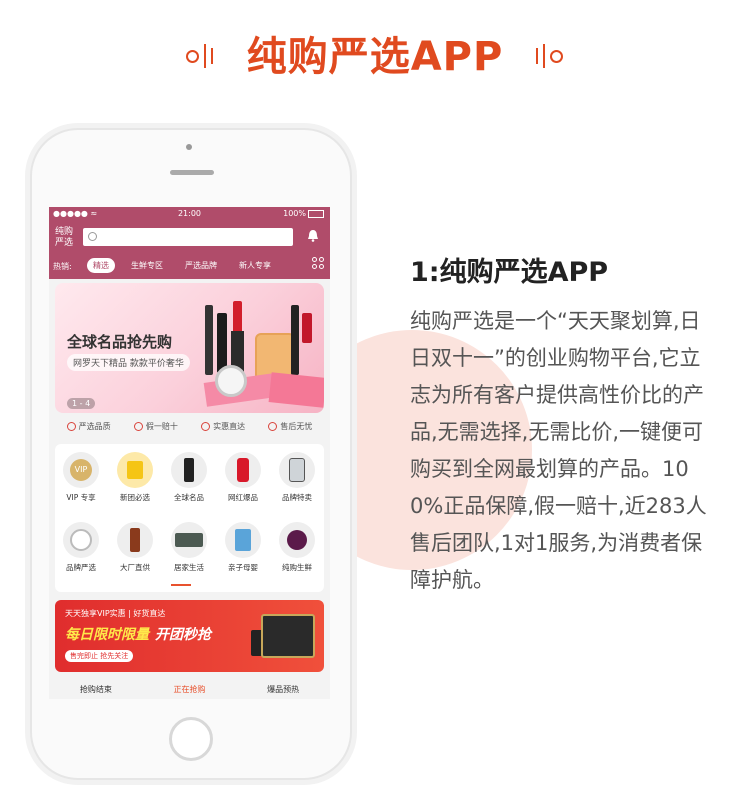 The image size is (750, 795). What do you see at coordinates (94, 426) in the screenshot?
I see `feature-label: 严选品质` at bounding box center [94, 426].